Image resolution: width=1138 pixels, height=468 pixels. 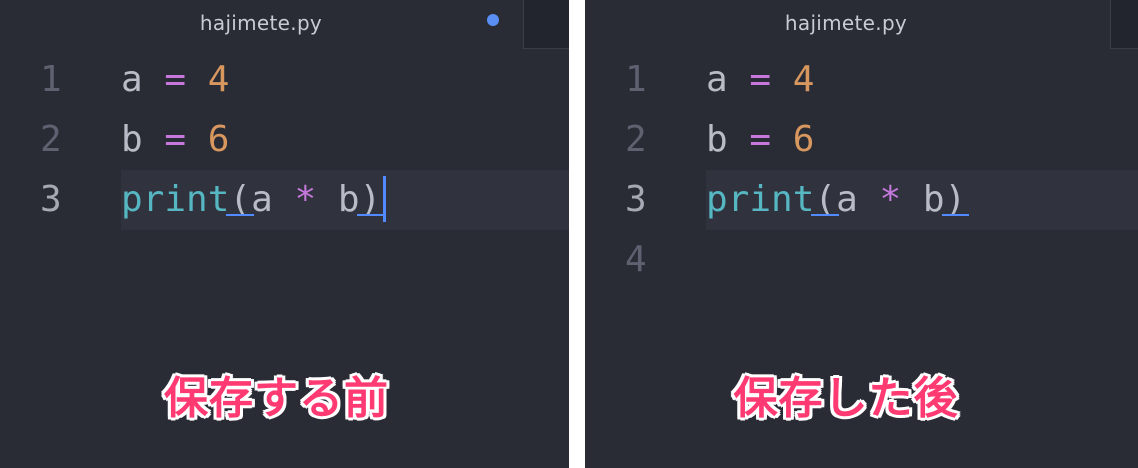 I want to click on code-line-4: 4, so click(x=861, y=260).